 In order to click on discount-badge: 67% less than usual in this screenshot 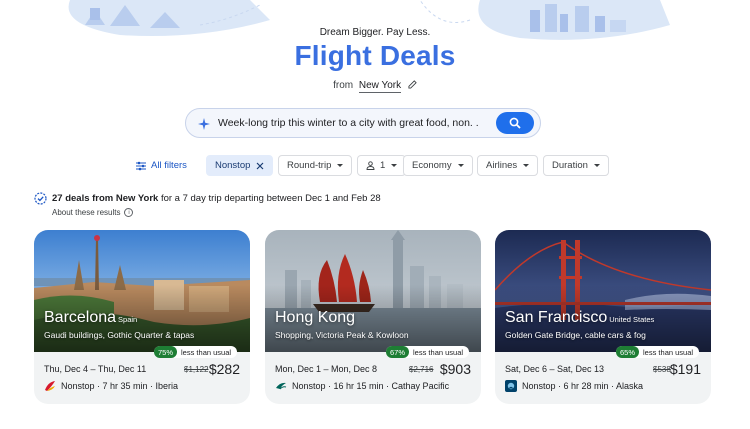, I will do `click(428, 352)`.